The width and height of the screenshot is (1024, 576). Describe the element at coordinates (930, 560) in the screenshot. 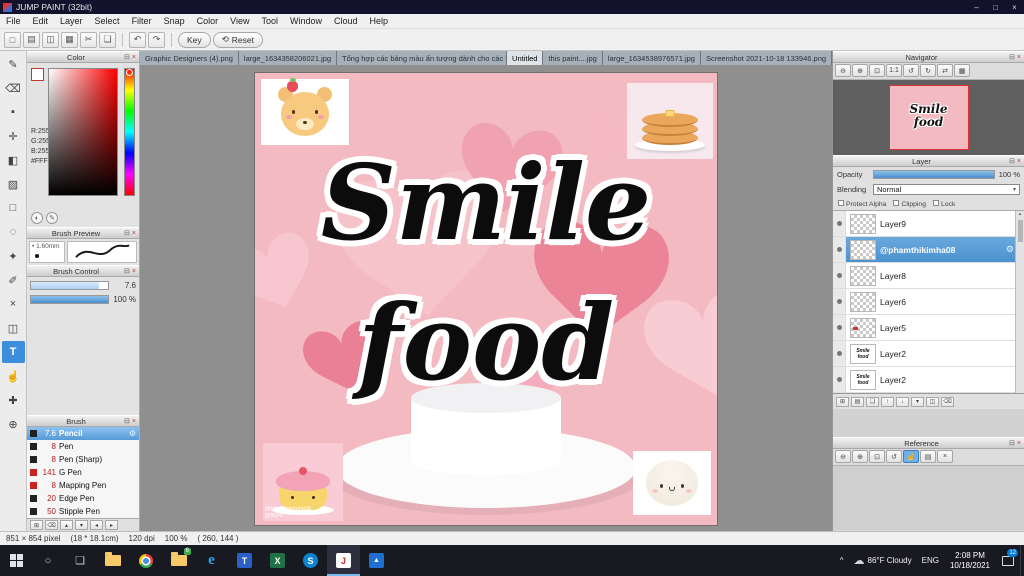

I see `language-indicator: ENG` at that location.